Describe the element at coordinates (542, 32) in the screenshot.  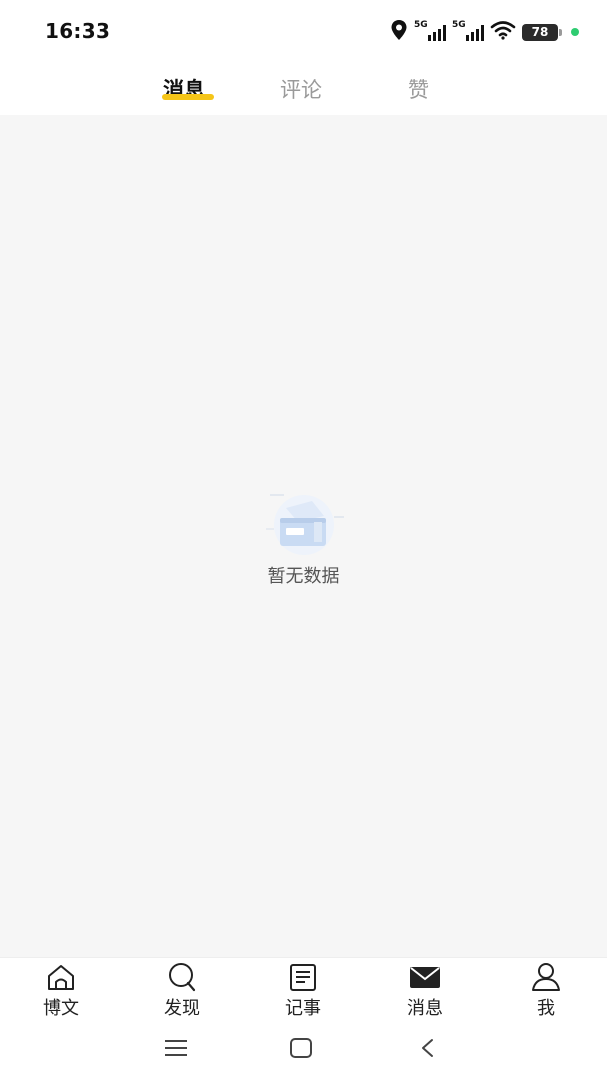
I see `battery-icon: 78` at that location.